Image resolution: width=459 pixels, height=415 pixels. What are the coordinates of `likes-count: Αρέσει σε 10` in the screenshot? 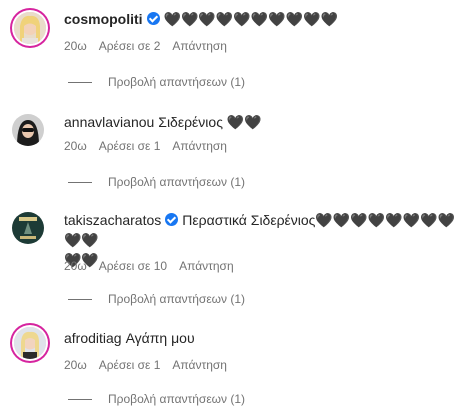 It's located at (133, 266).